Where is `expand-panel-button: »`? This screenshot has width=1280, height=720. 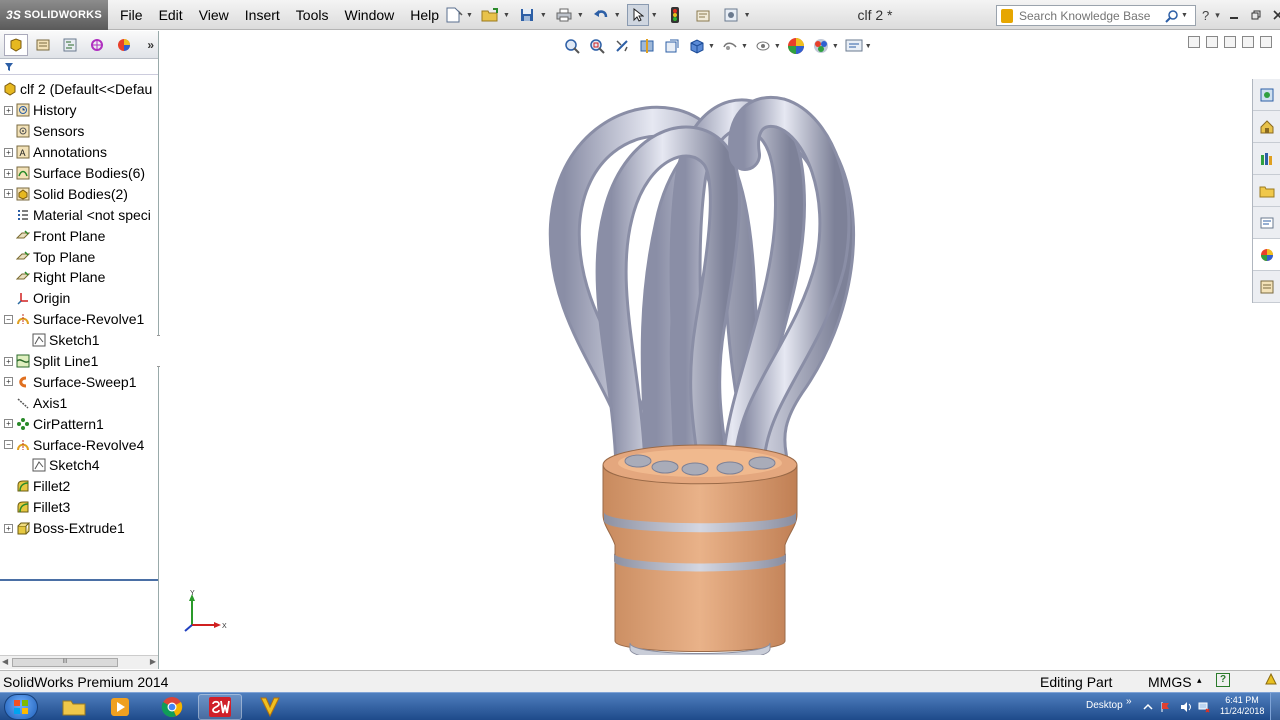
expand-panel-button: » is located at coordinates (150, 45).